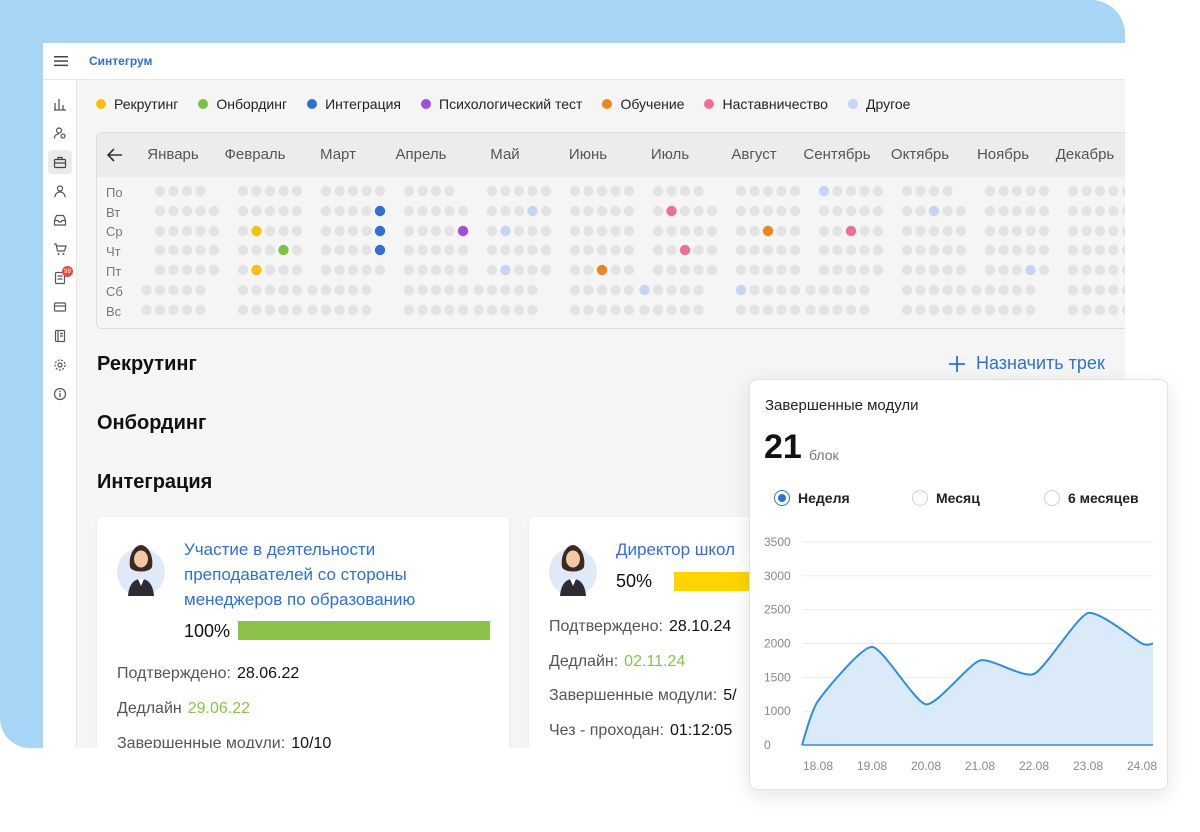 The image size is (1200, 832). I want to click on gear-icon, so click(60, 365).